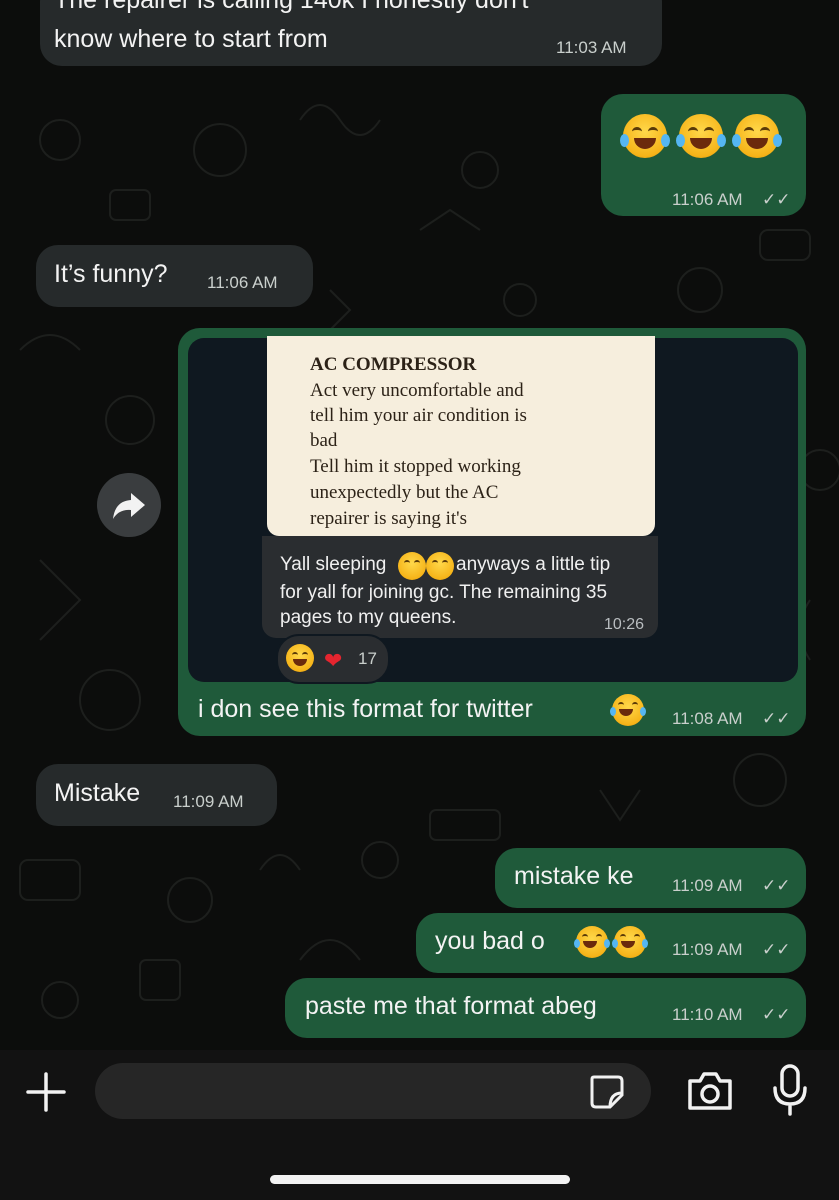 This screenshot has height=1200, width=839. Describe the element at coordinates (533, 564) in the screenshot. I see `caption-text: anyways a little tip` at that location.